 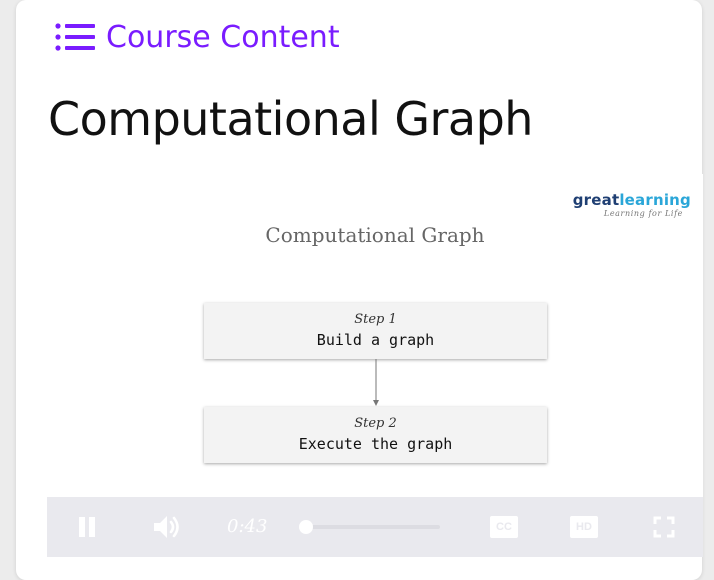 What do you see at coordinates (375, 423) in the screenshot?
I see `step-label: Step 2` at bounding box center [375, 423].